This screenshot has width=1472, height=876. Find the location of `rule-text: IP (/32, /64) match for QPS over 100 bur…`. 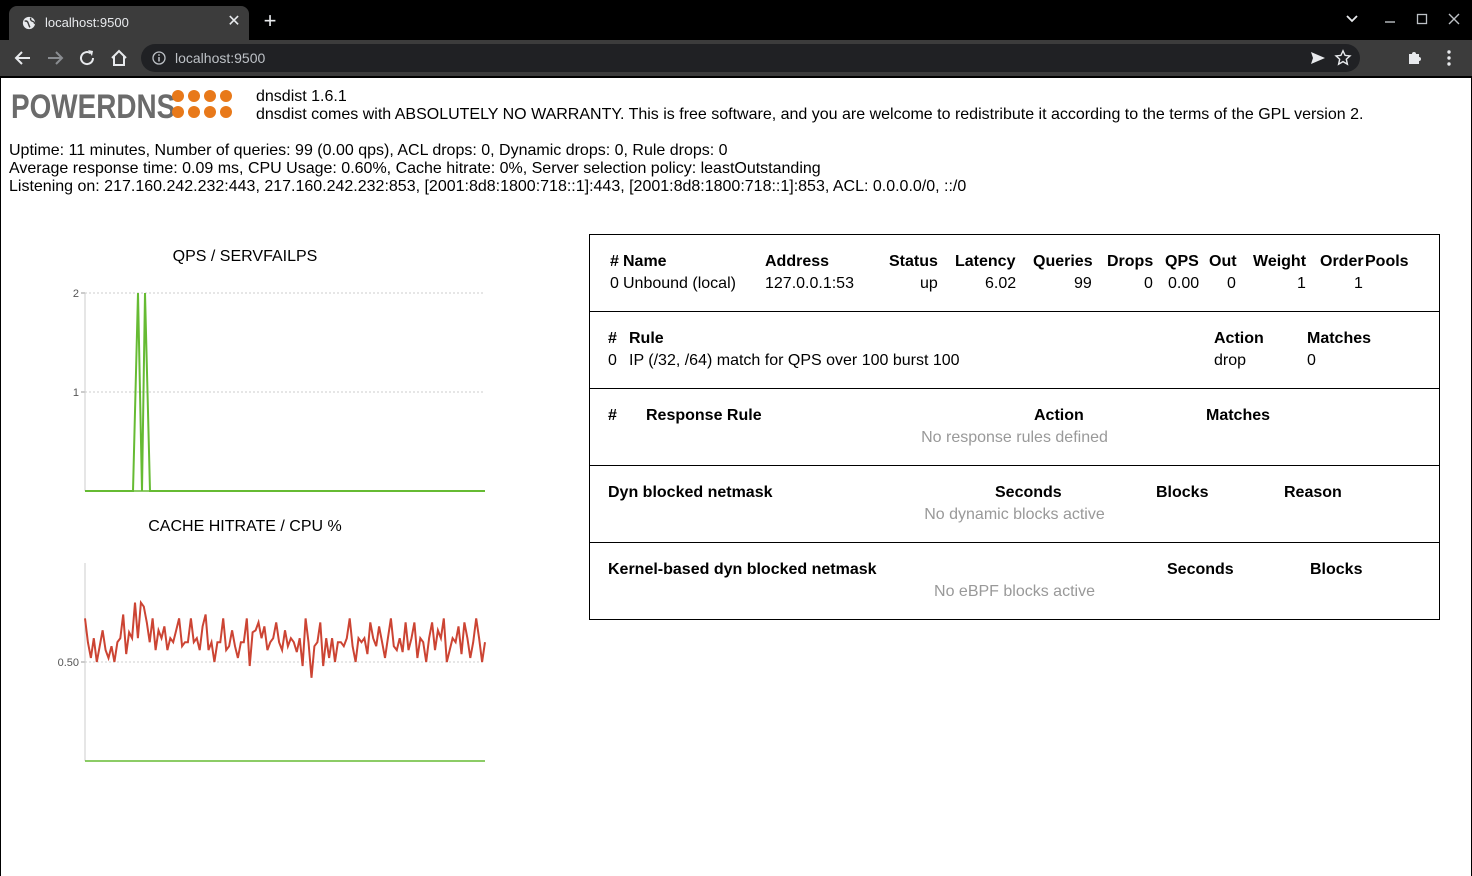

rule-text: IP (/32, /64) match for QPS over 100 bur… is located at coordinates (794, 360).